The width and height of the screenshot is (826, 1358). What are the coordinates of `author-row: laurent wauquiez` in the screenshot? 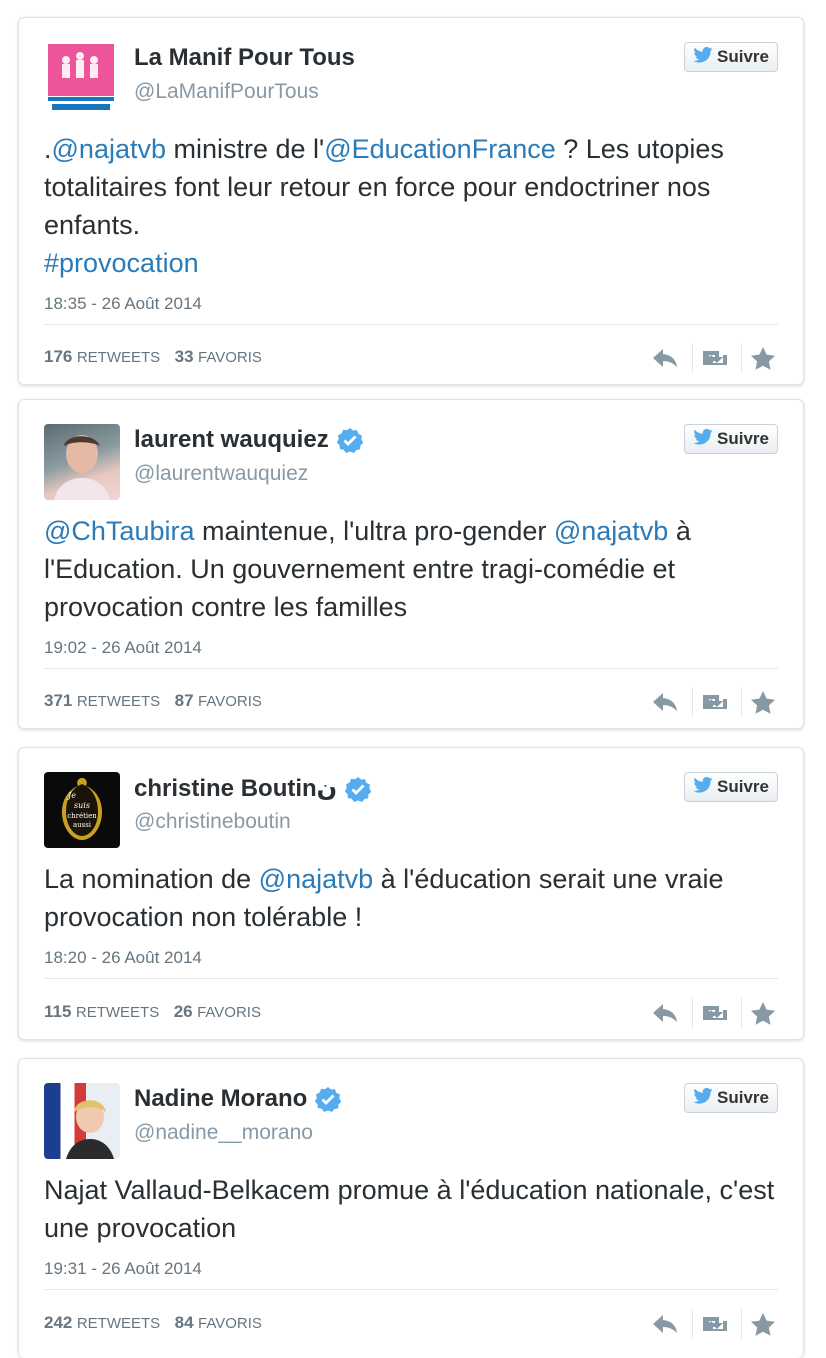 It's located at (249, 440).